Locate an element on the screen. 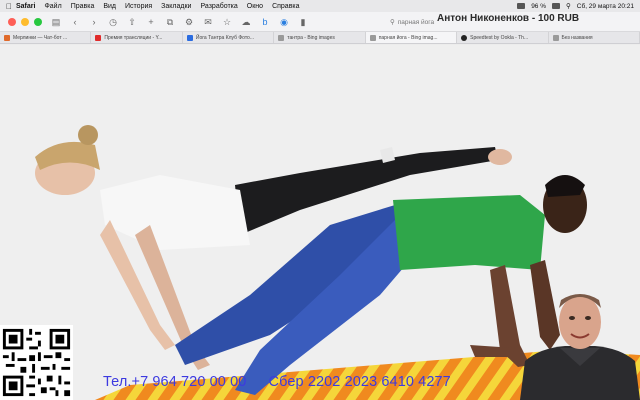  menu-develop: Разработка is located at coordinates (218, 6).